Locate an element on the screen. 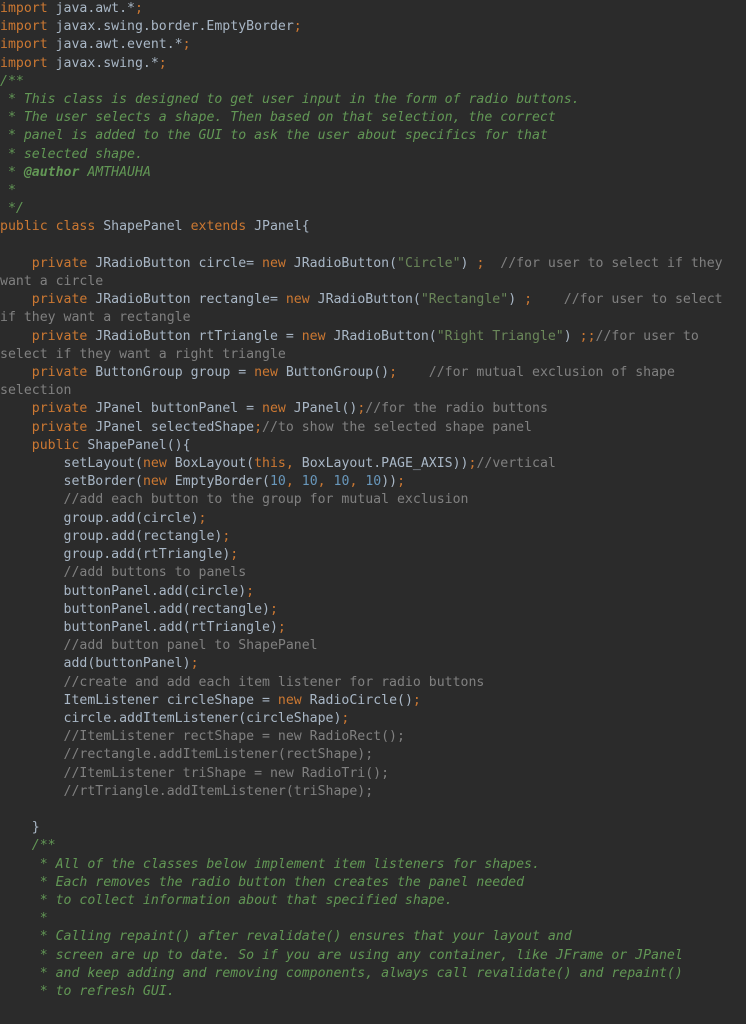  code-line: * selected shape. is located at coordinates (373, 155).